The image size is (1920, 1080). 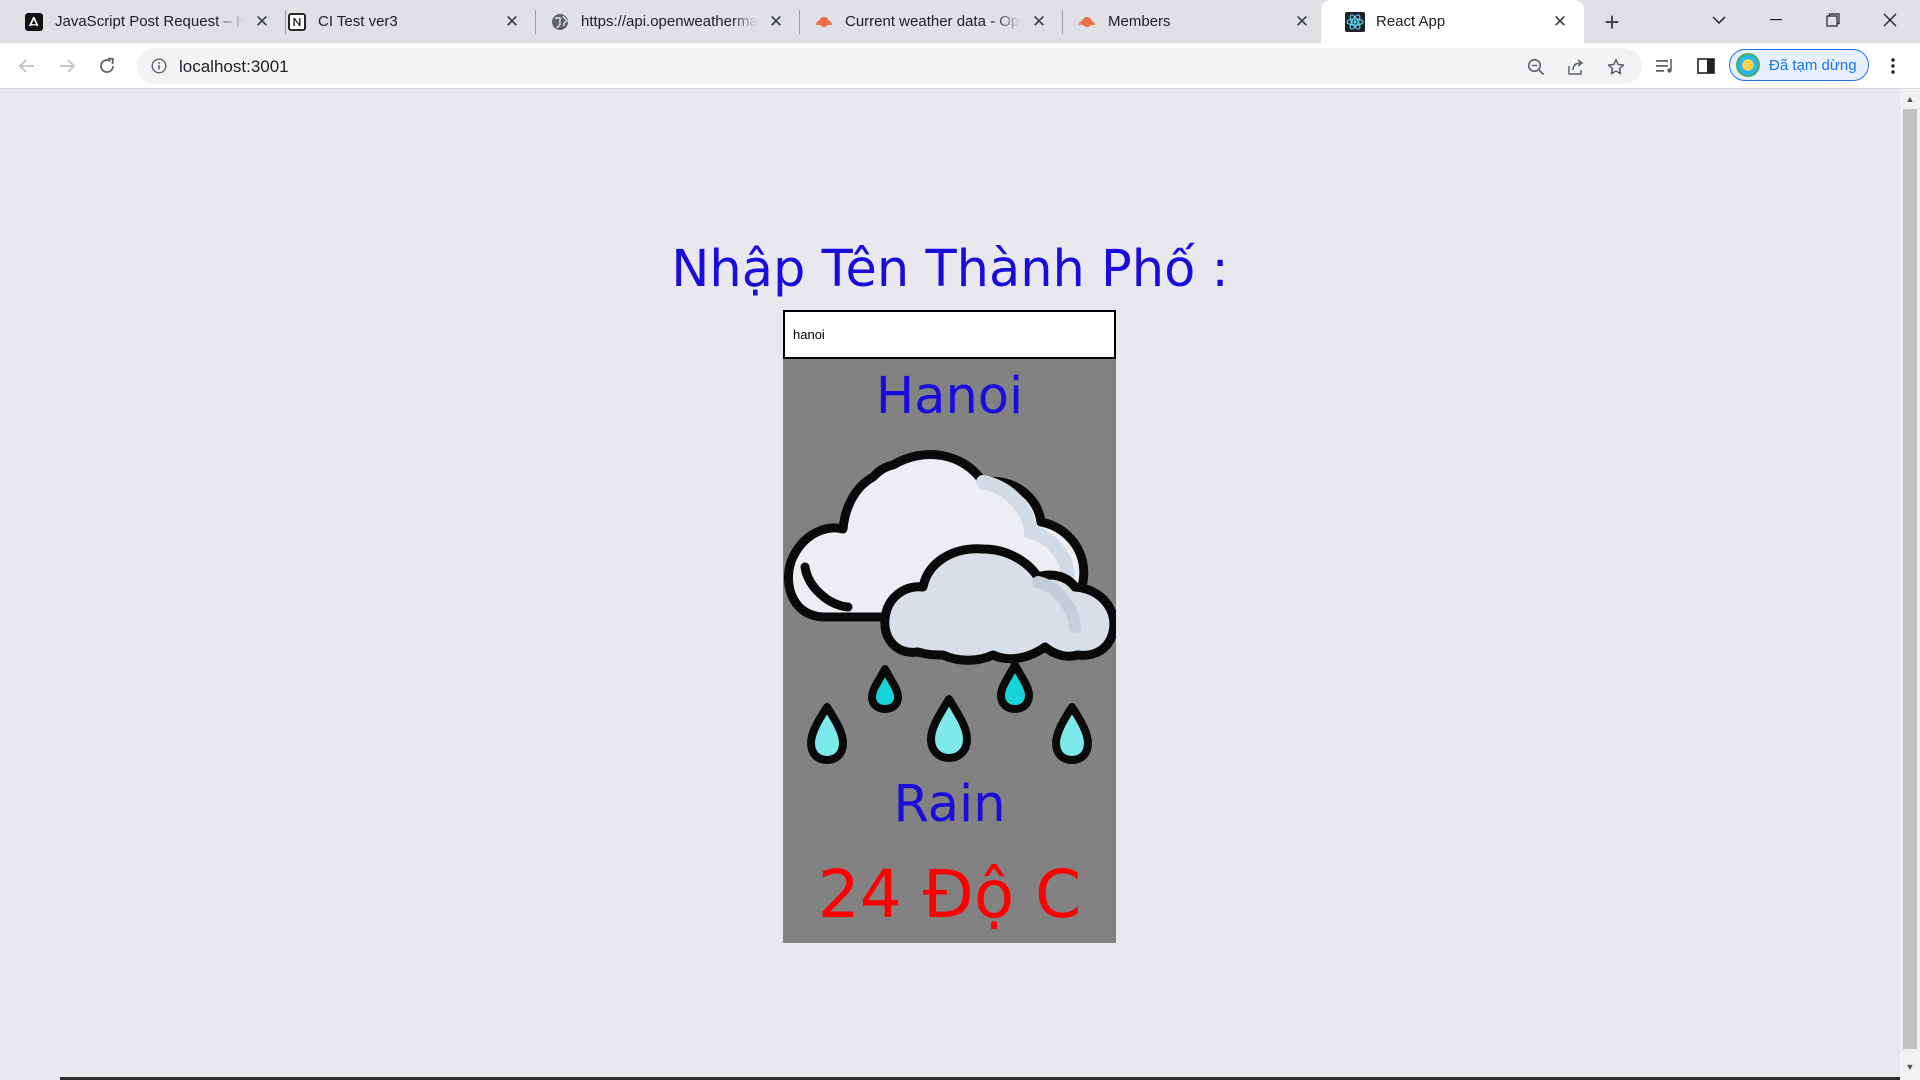 I want to click on notion-icon, so click(x=297, y=22).